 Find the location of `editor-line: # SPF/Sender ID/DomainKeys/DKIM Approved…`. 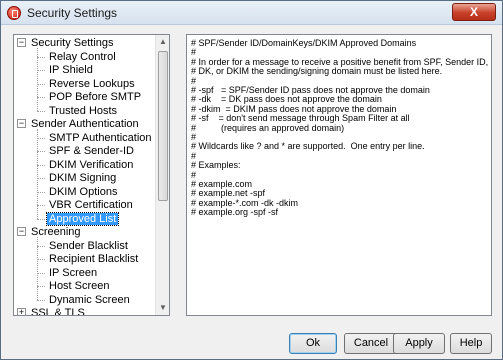

editor-line: # SPF/Sender ID/DomainKeys/DKIM Approved… is located at coordinates (304, 43).